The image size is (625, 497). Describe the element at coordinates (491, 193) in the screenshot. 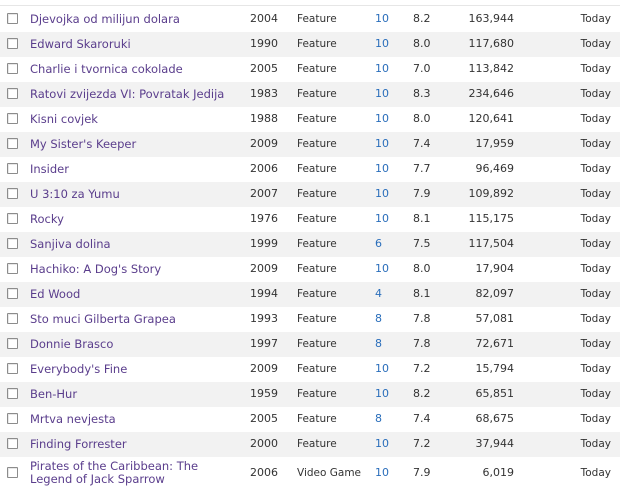

I see `vote-count-cell: 109,892` at that location.